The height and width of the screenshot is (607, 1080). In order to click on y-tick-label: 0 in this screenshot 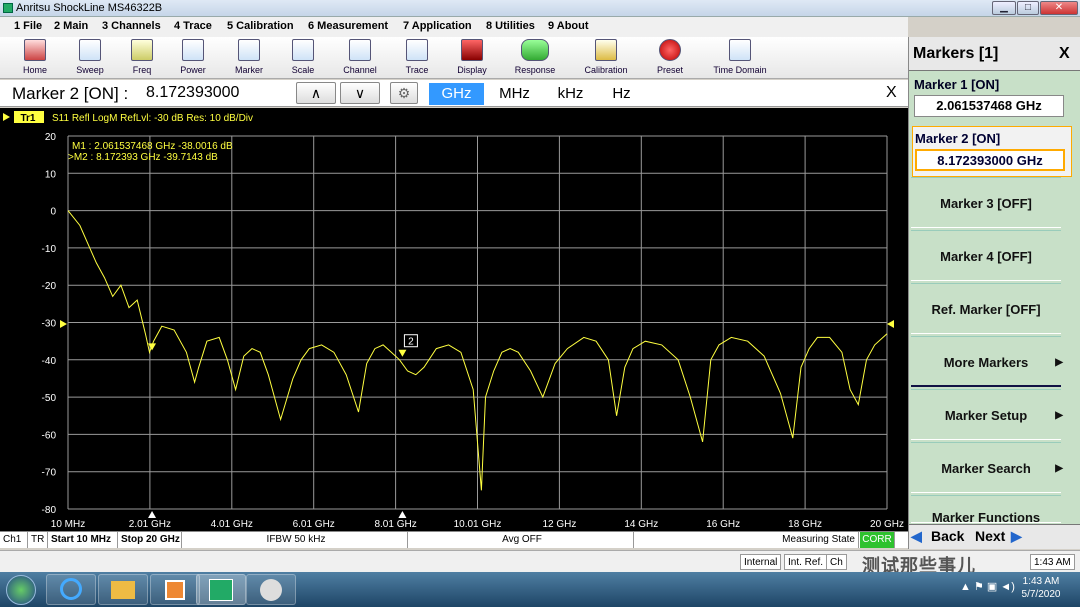, I will do `click(53, 212)`.